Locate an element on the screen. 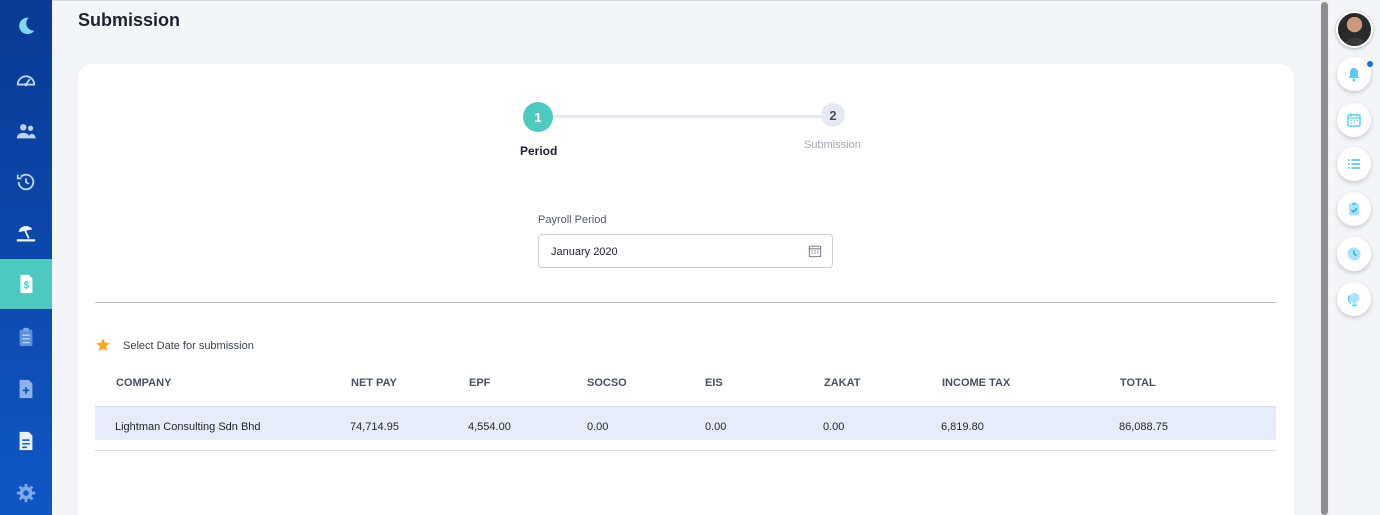 The width and height of the screenshot is (1380, 515). clipboard-check-button is located at coordinates (1354, 209).